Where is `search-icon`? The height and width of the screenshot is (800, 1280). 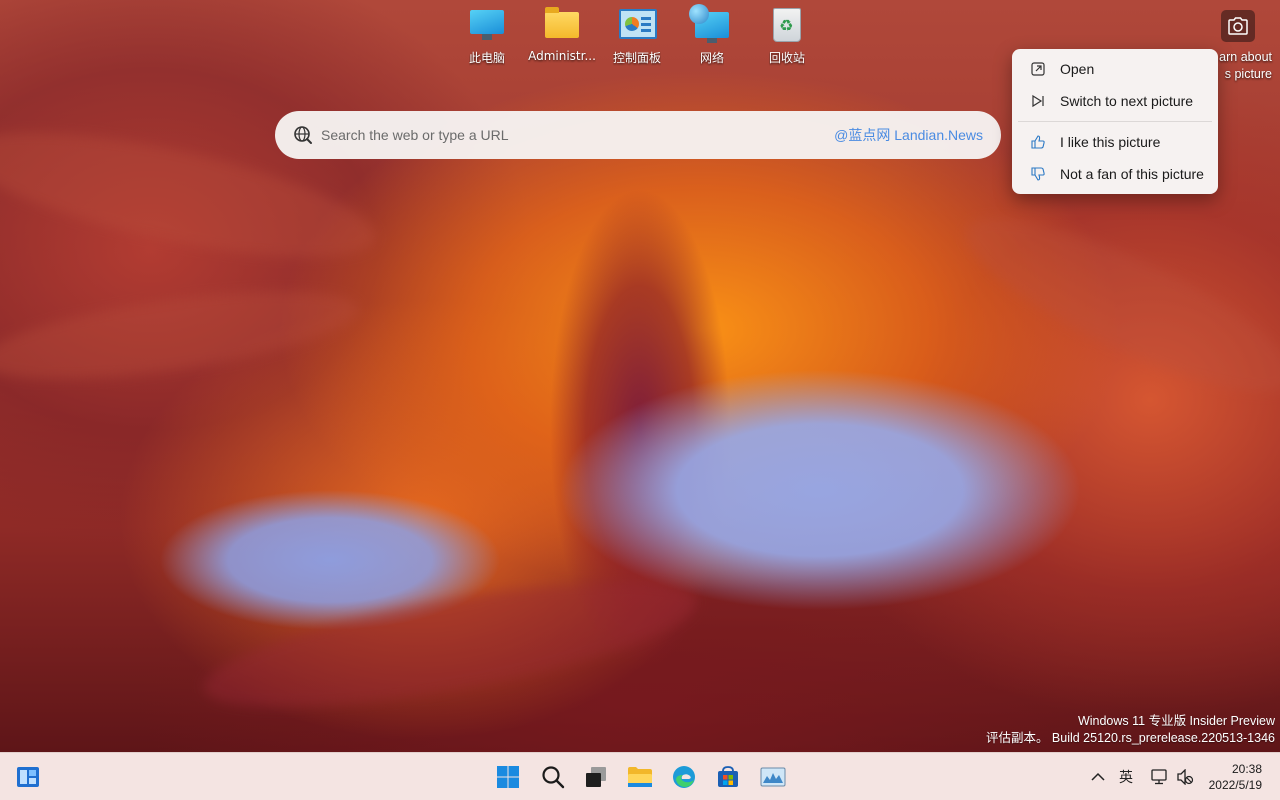 search-icon is located at coordinates (553, 777).